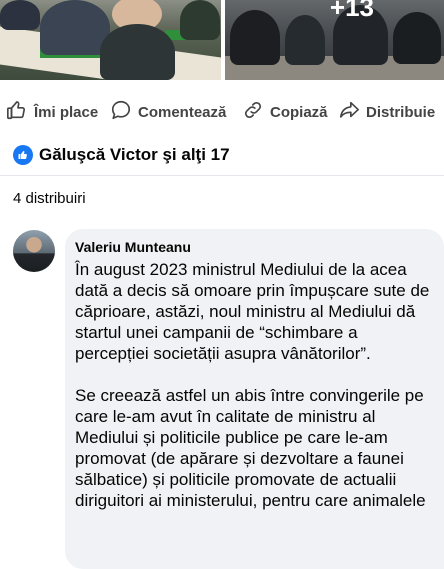 The width and height of the screenshot is (444, 569). I want to click on post-photos: +13, so click(222, 40).